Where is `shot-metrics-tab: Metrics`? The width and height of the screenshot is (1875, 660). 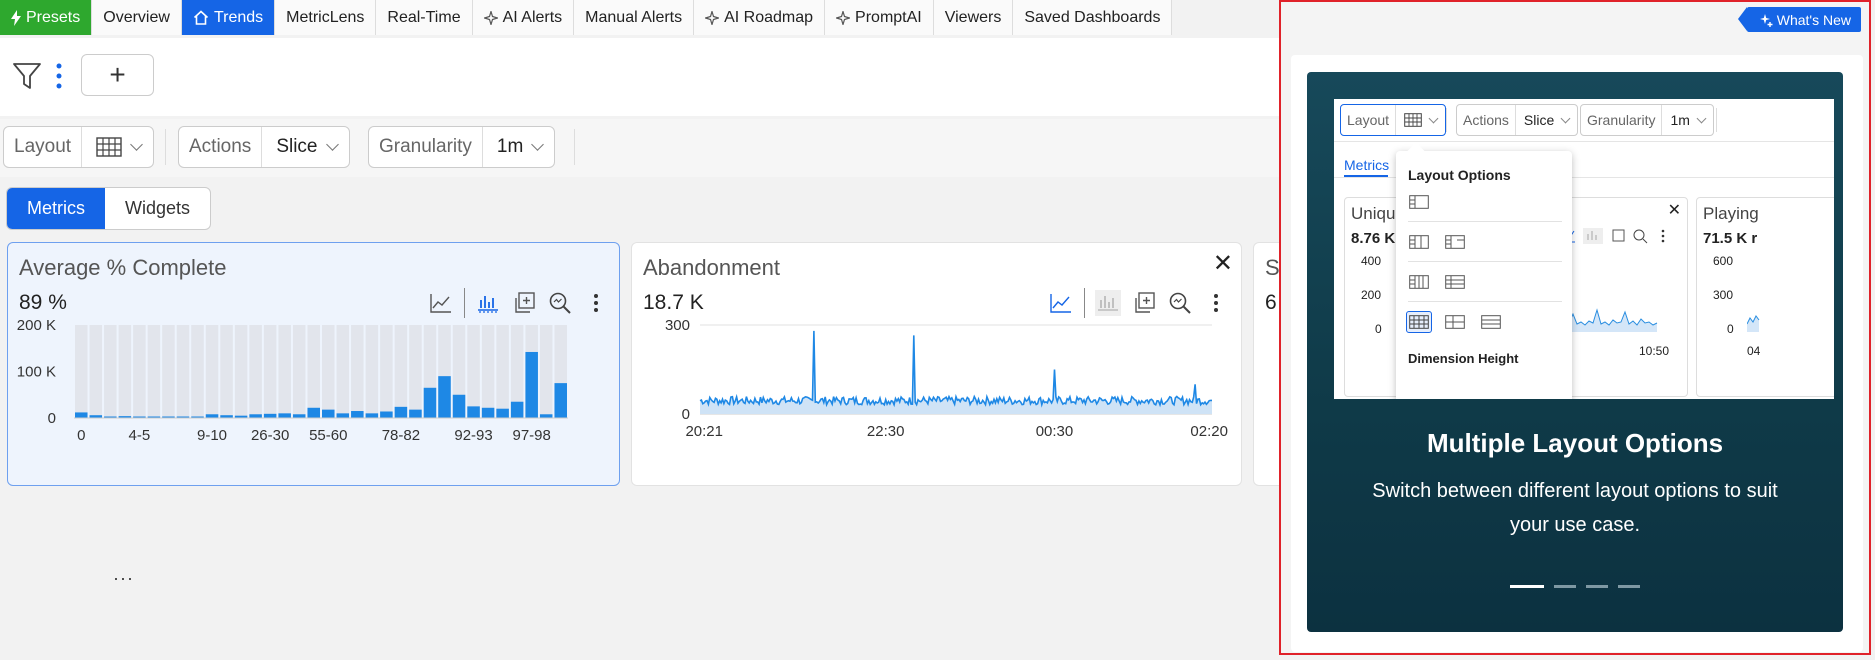 shot-metrics-tab: Metrics is located at coordinates (1367, 165).